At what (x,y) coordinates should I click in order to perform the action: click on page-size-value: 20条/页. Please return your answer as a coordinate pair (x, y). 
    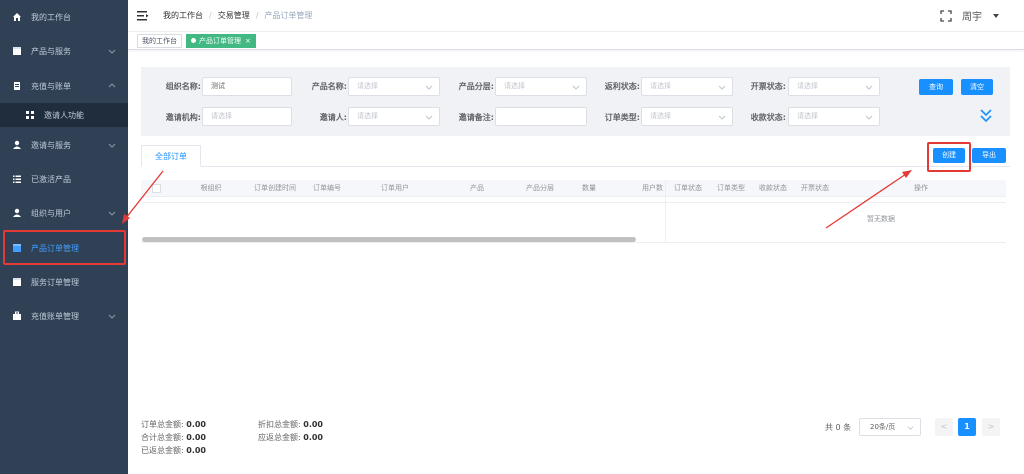
    Looking at the image, I should click on (883, 427).